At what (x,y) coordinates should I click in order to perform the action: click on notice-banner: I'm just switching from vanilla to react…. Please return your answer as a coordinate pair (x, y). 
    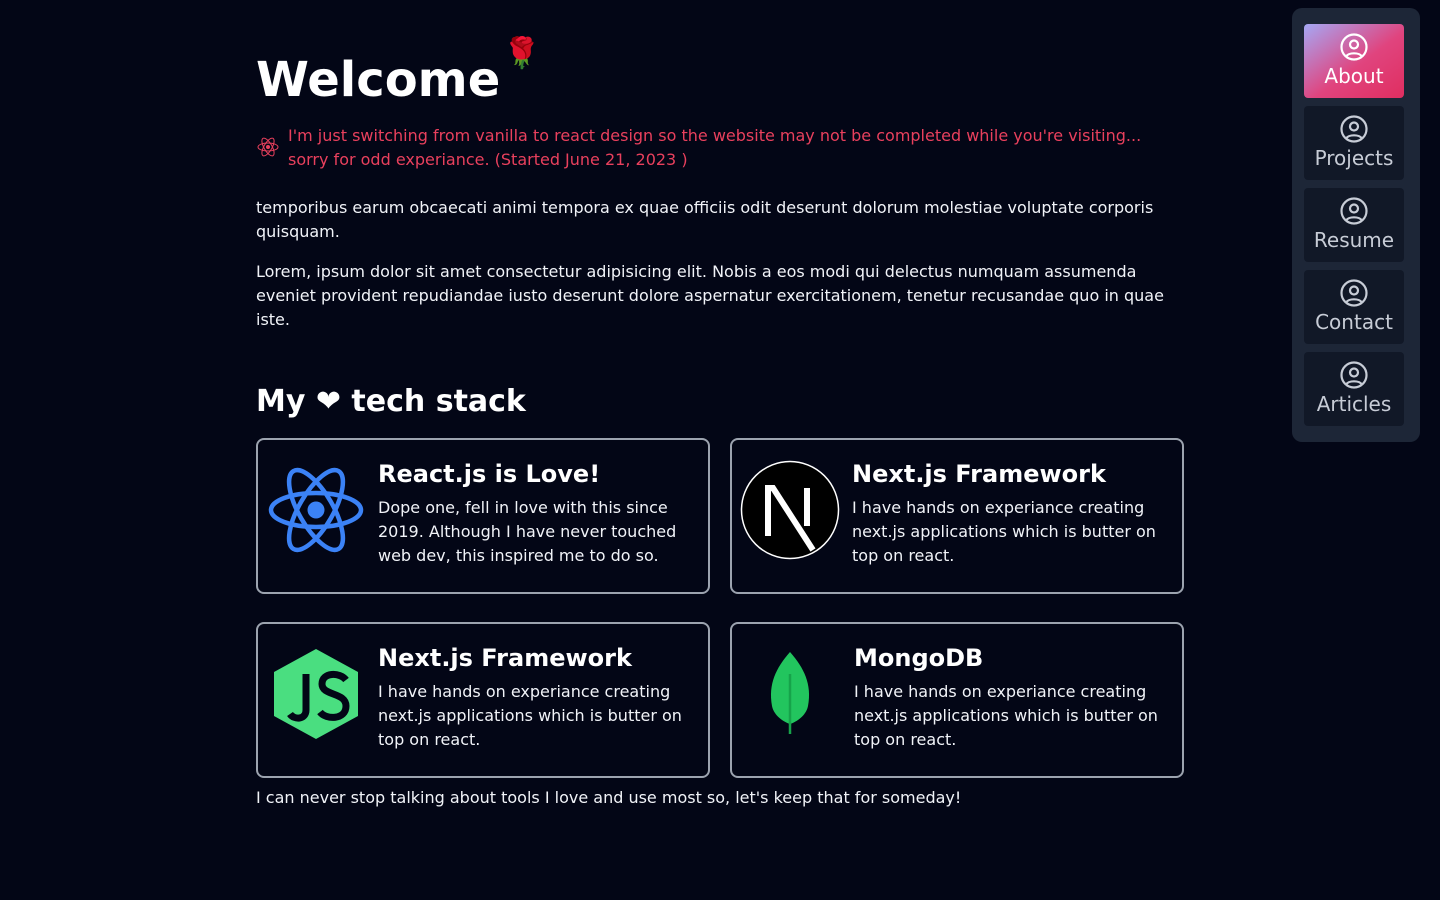
    Looking at the image, I should click on (720, 148).